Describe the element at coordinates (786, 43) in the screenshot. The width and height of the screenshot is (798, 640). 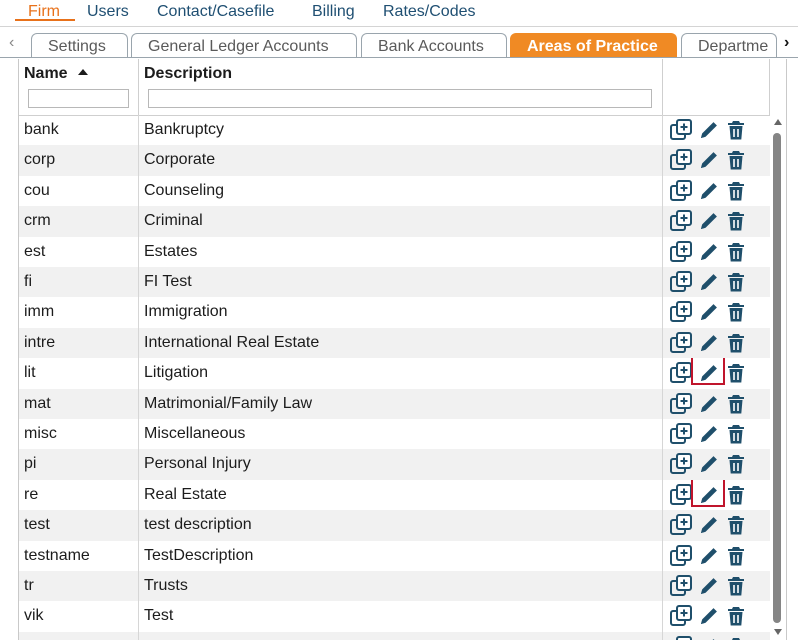
I see `chevron-right-icon: ›` at that location.